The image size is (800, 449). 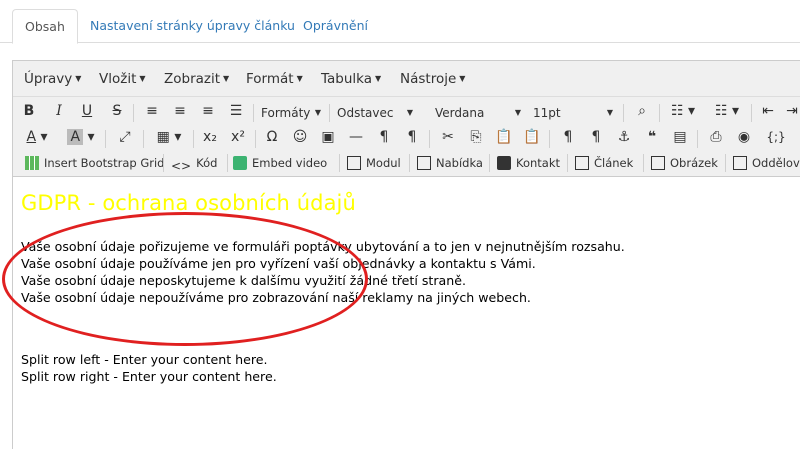 What do you see at coordinates (238, 137) in the screenshot?
I see `superscript-icon: x²` at bounding box center [238, 137].